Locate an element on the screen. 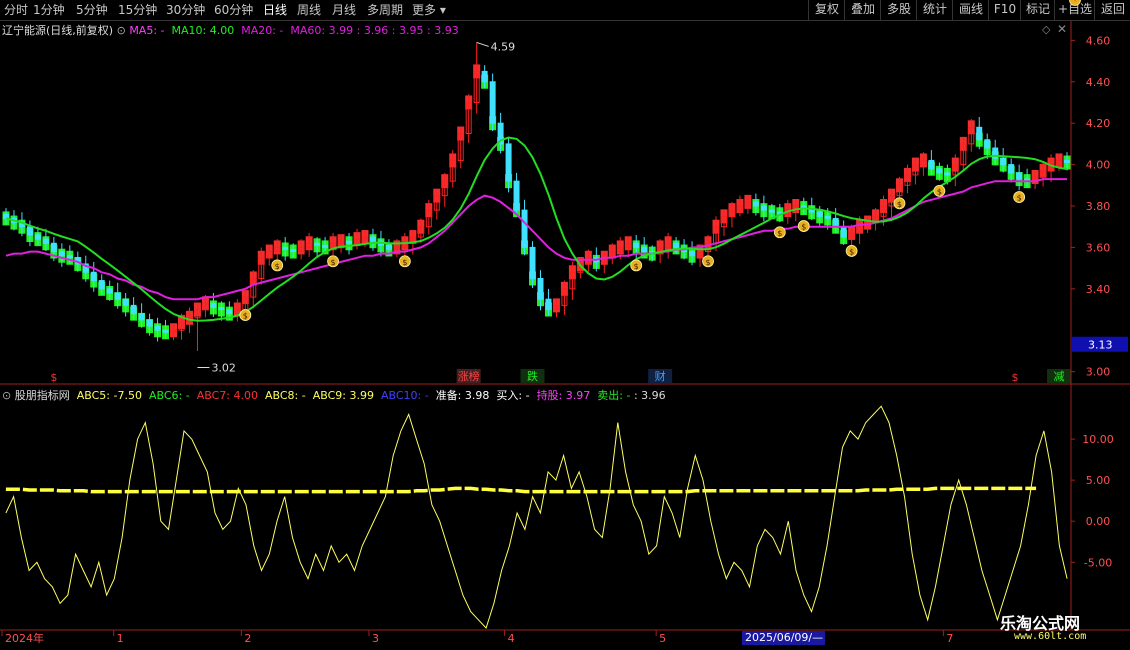 Image resolution: width=1130 pixels, height=650 pixels. signal-label: 财 is located at coordinates (660, 376).